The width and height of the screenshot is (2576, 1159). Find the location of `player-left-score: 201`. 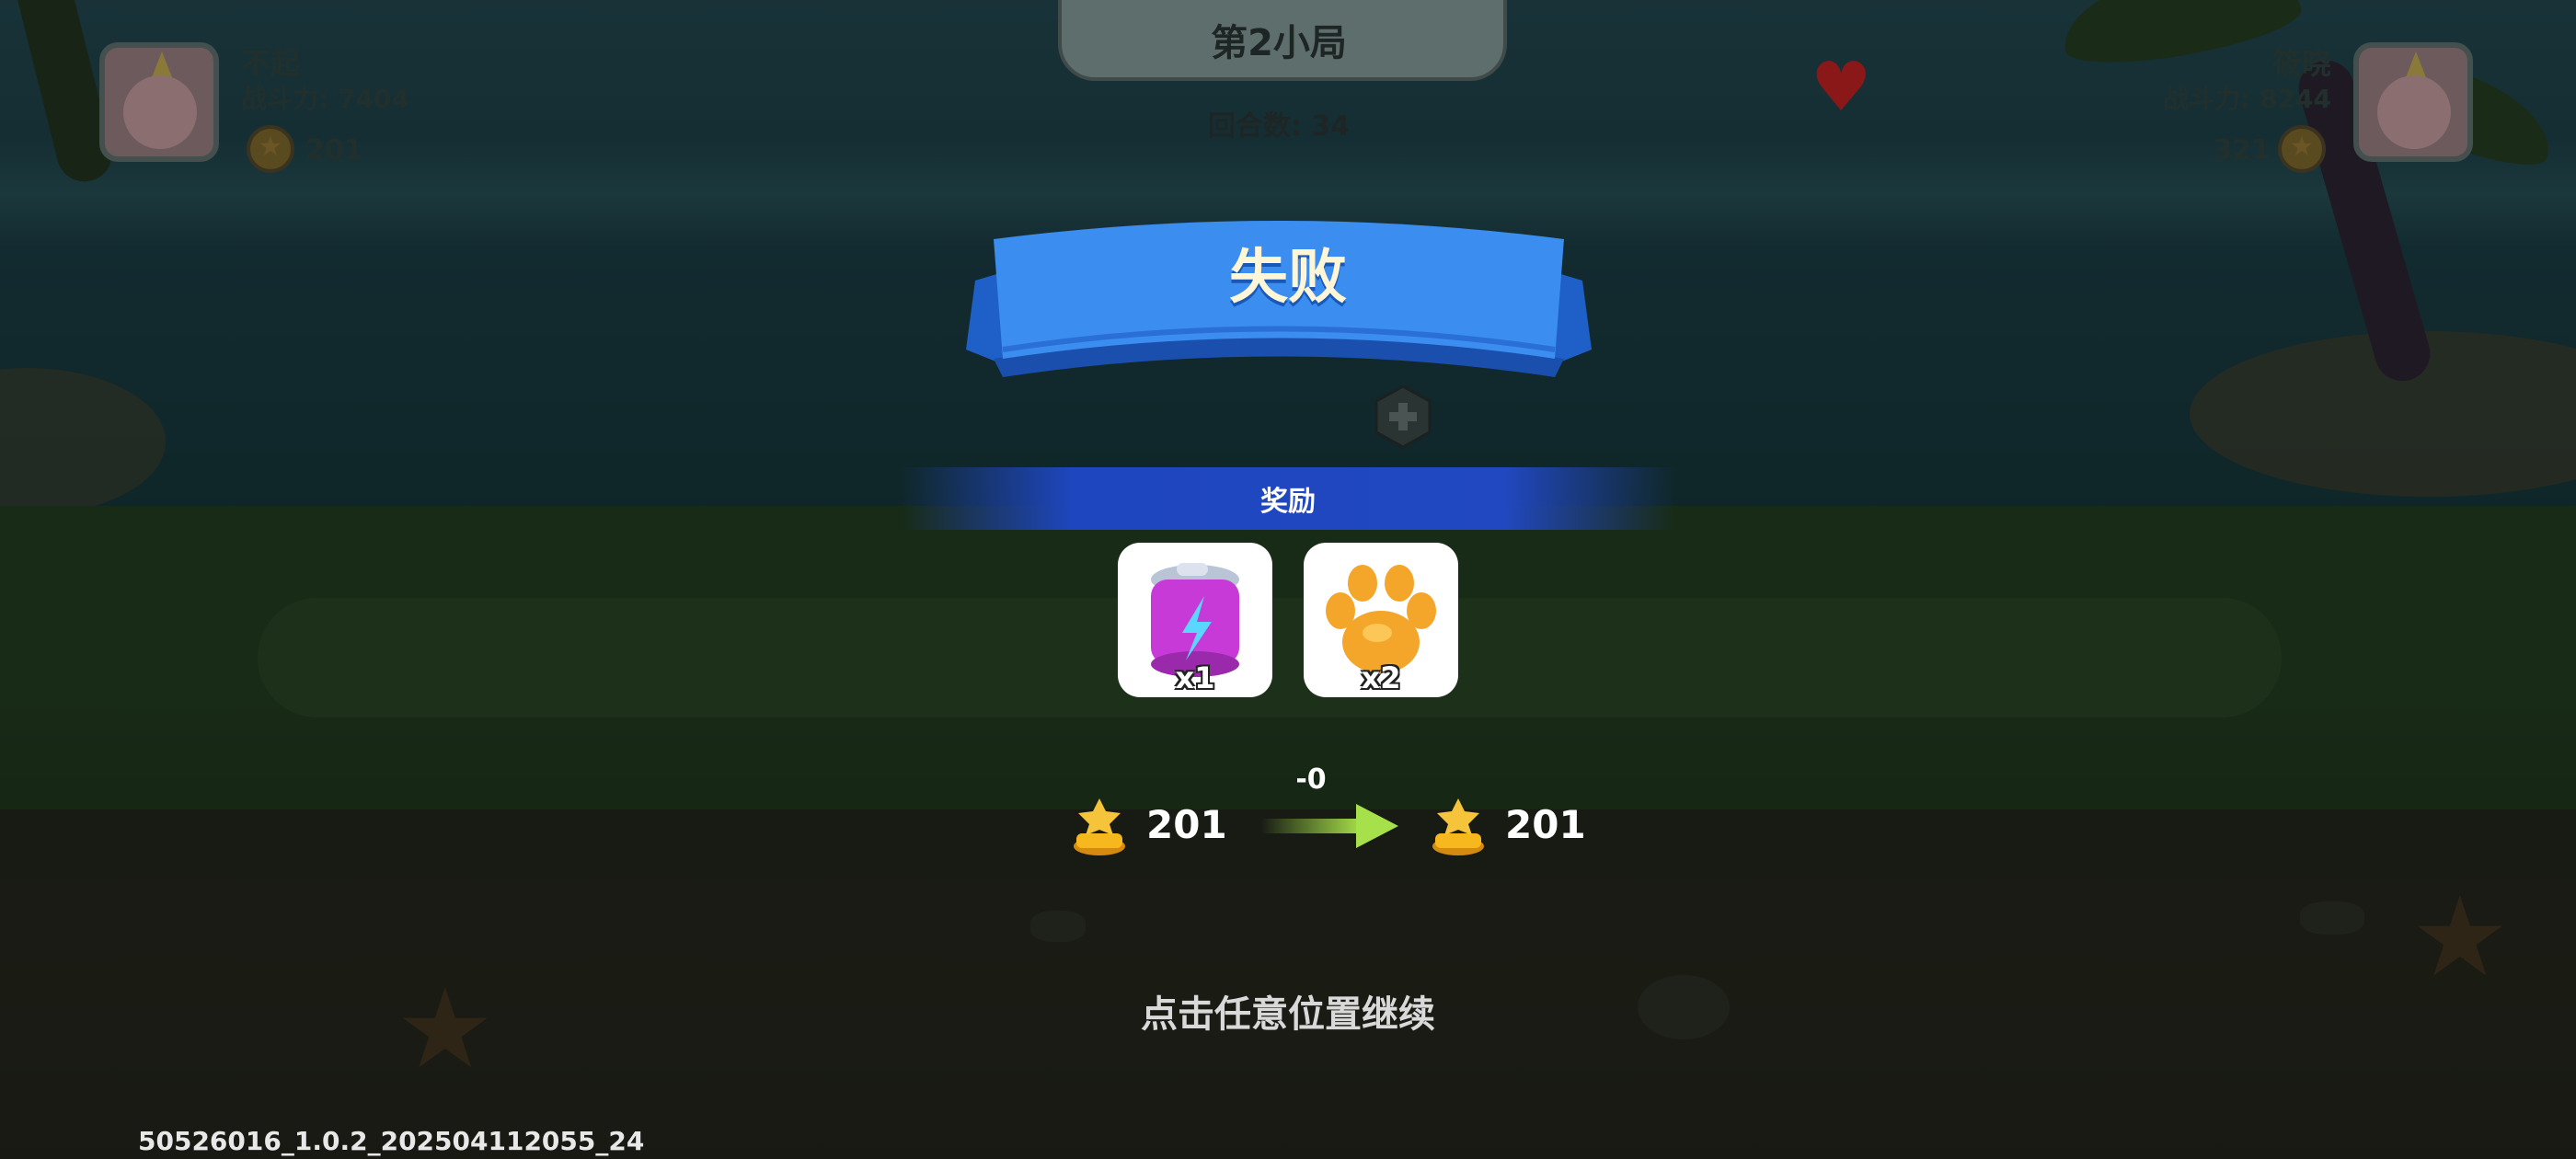

player-left-score: 201 is located at coordinates (334, 150).